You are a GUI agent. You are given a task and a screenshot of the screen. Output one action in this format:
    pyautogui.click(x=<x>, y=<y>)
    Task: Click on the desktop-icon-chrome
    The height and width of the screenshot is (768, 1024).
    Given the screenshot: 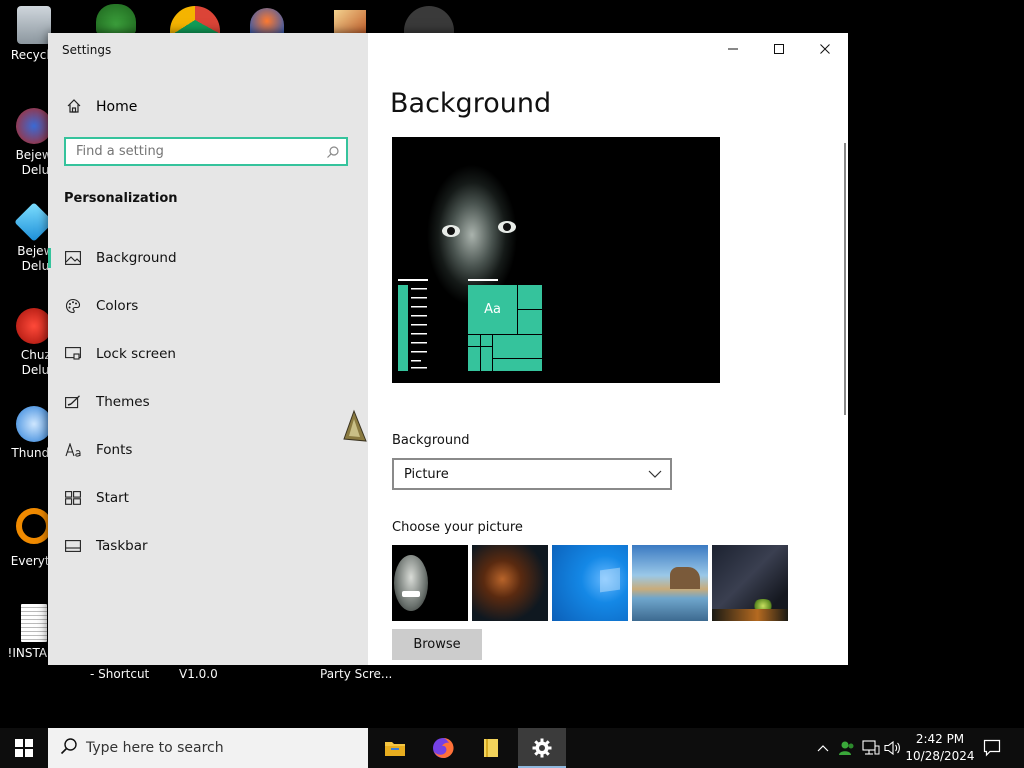 What is the action you would take?
    pyautogui.click(x=195, y=20)
    